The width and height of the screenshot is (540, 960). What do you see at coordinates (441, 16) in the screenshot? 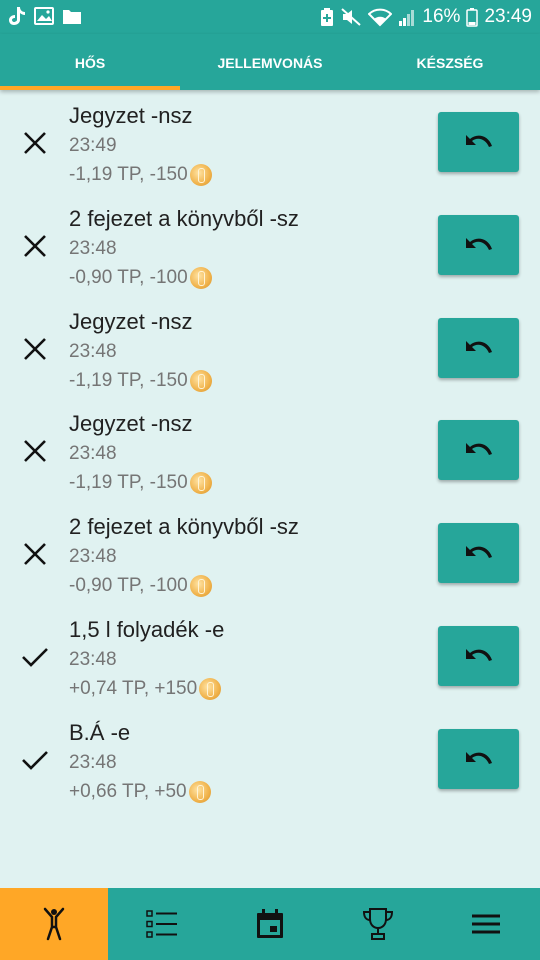
I see `battery-percent: 16%` at bounding box center [441, 16].